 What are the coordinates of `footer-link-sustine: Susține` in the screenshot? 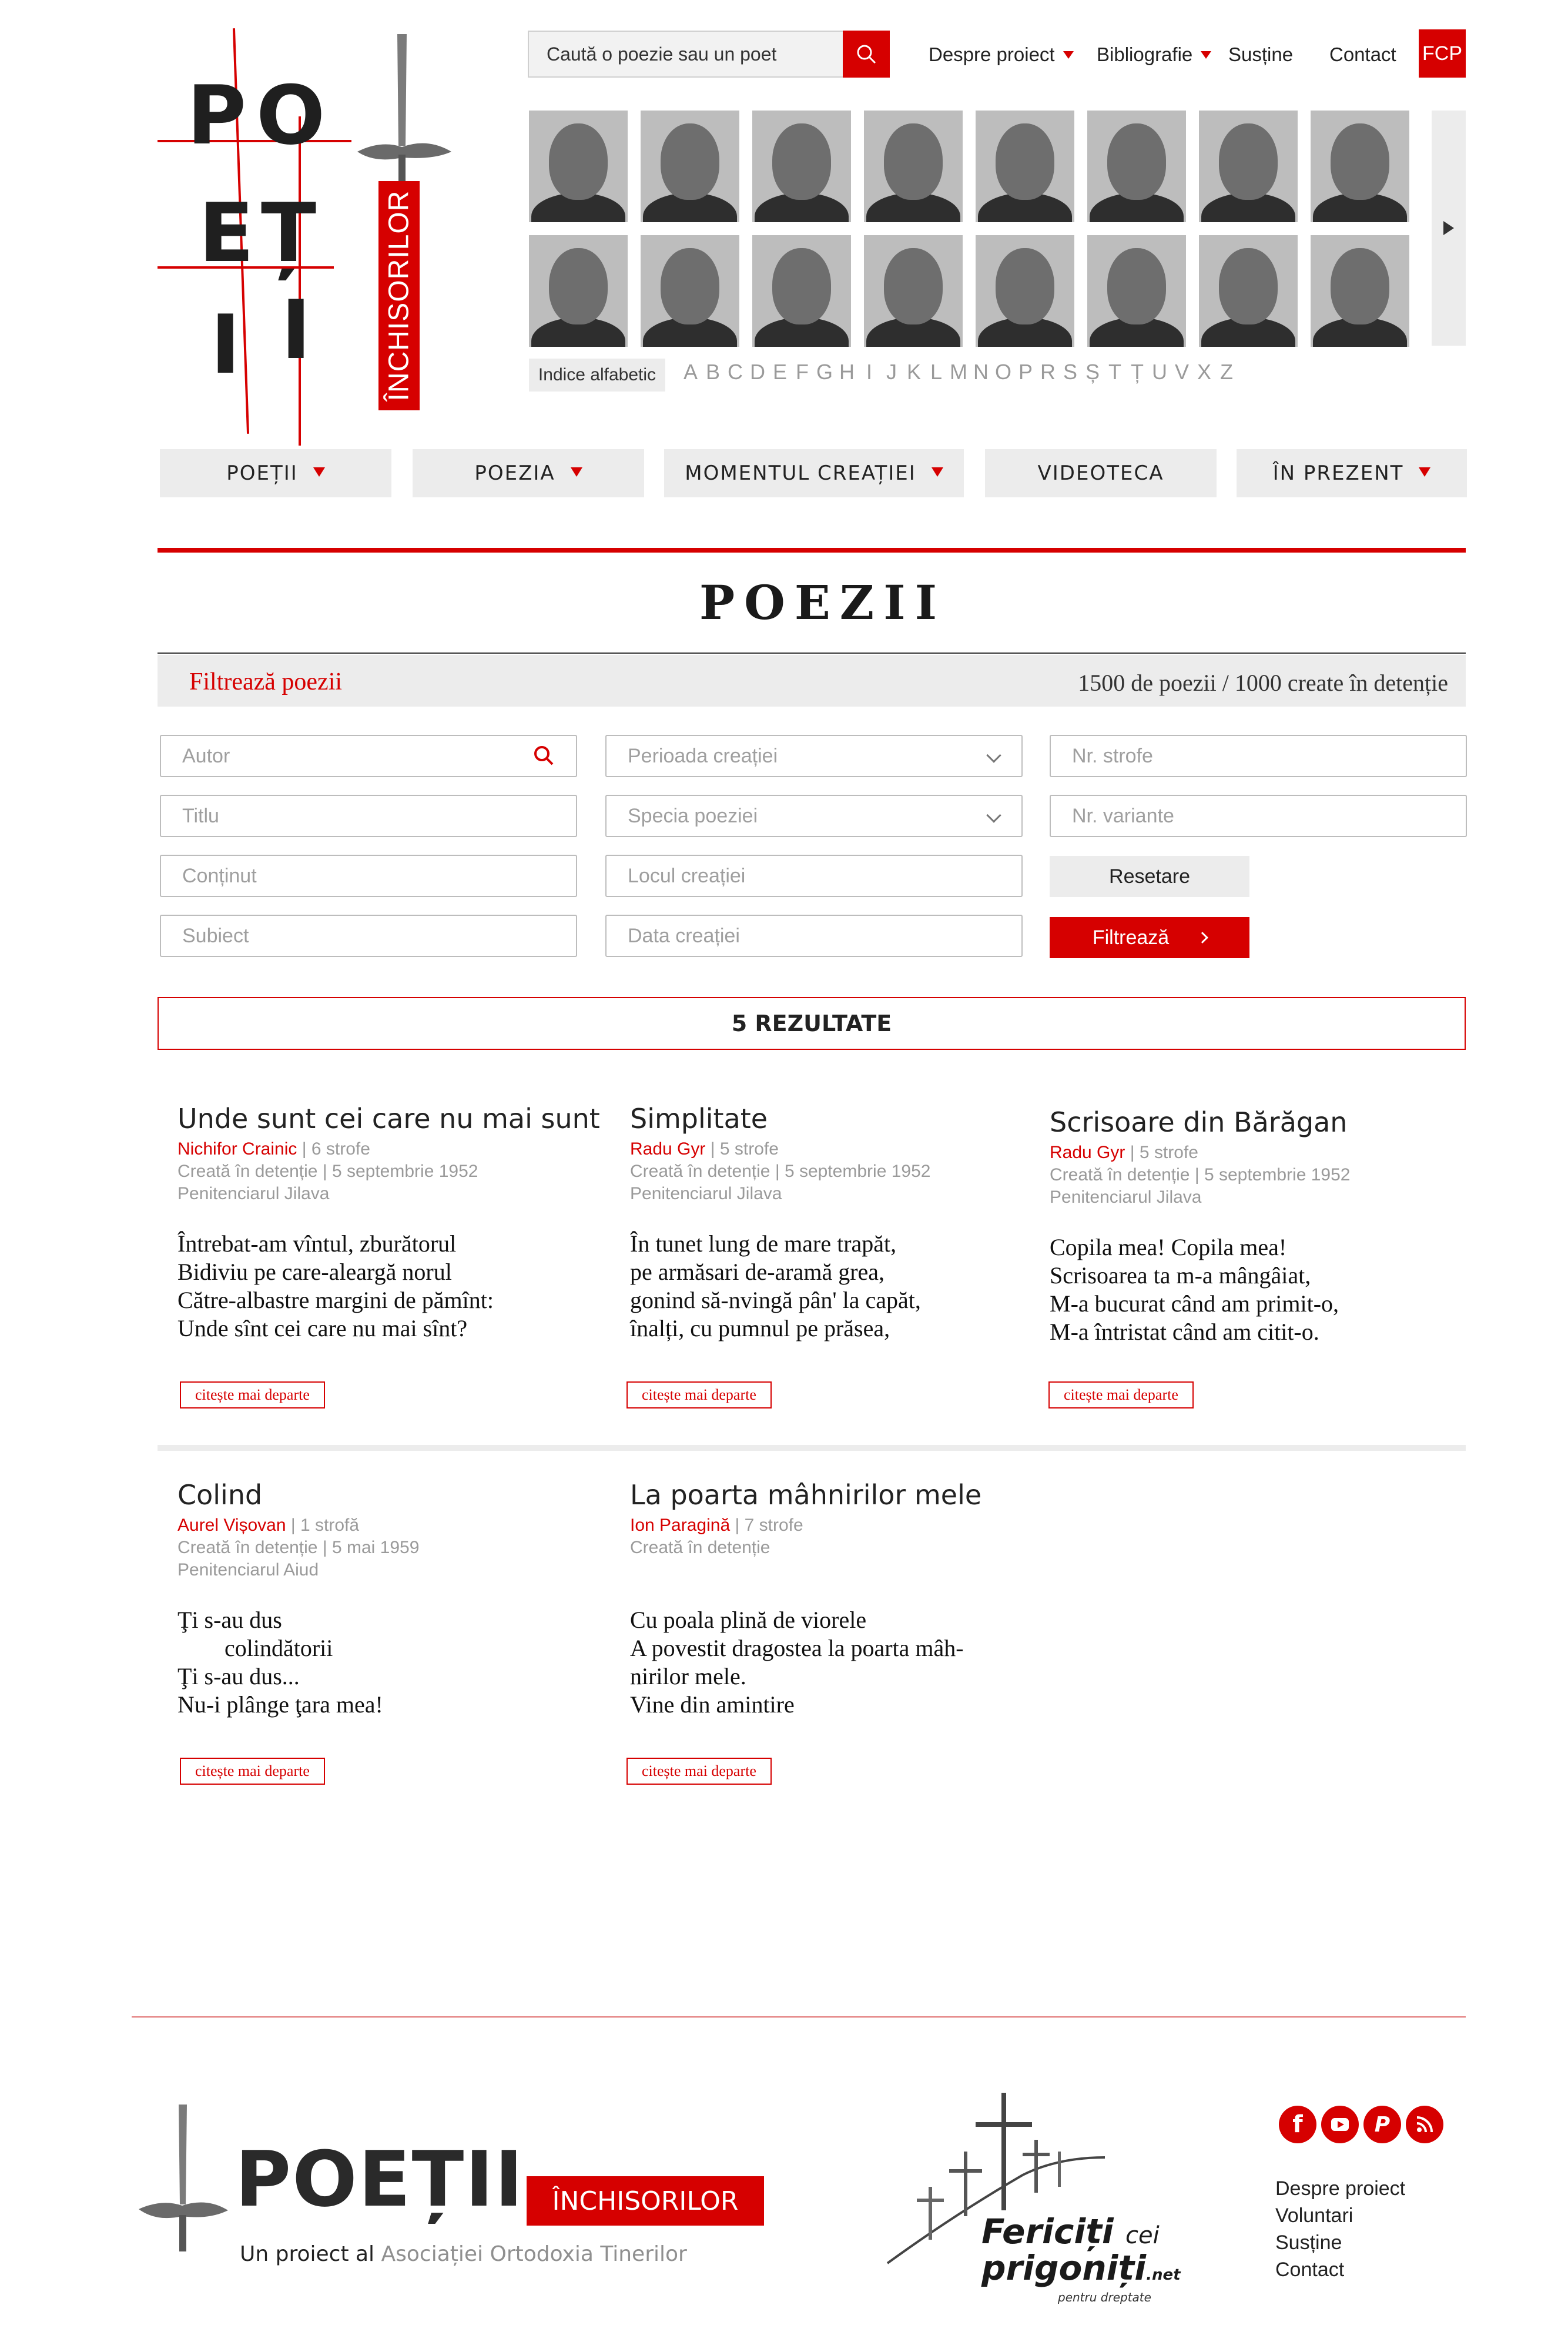 It's located at (1340, 2242).